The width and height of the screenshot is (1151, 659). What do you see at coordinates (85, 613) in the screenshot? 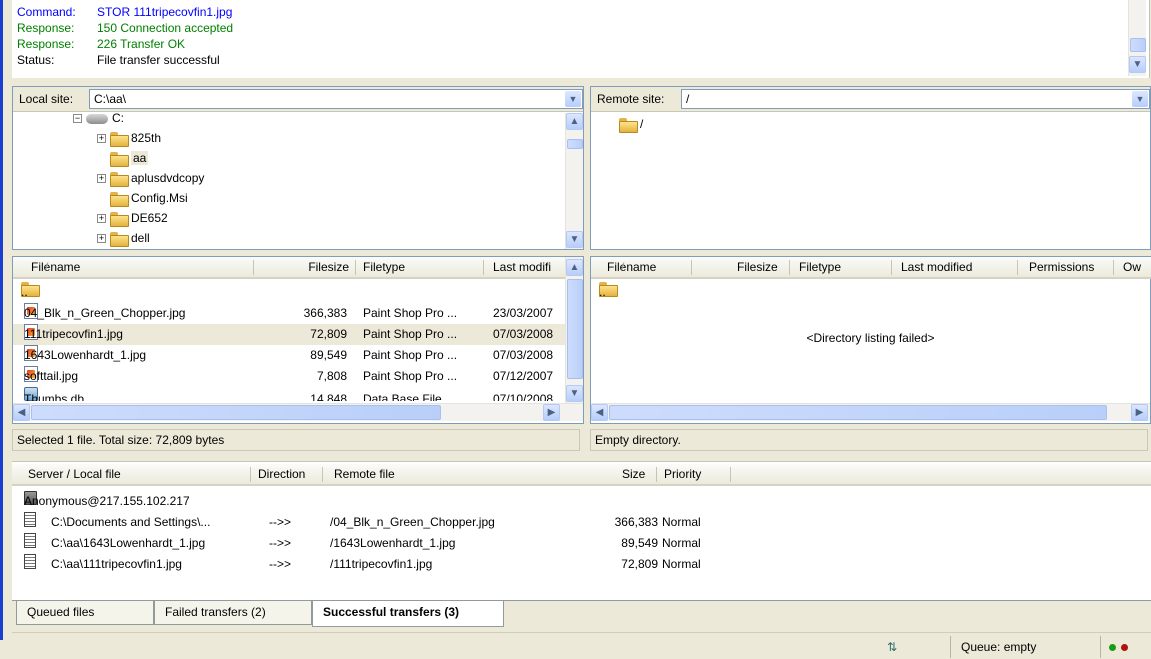
I see `tab-queued-files: Queued files` at bounding box center [85, 613].